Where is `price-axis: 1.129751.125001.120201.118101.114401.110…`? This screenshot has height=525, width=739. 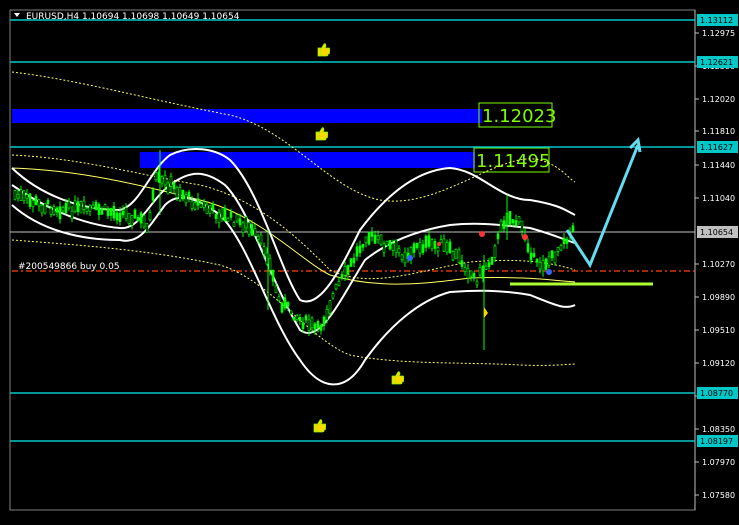 price-axis: 1.129751.125001.120201.118101.114401.110… is located at coordinates (715, 264).